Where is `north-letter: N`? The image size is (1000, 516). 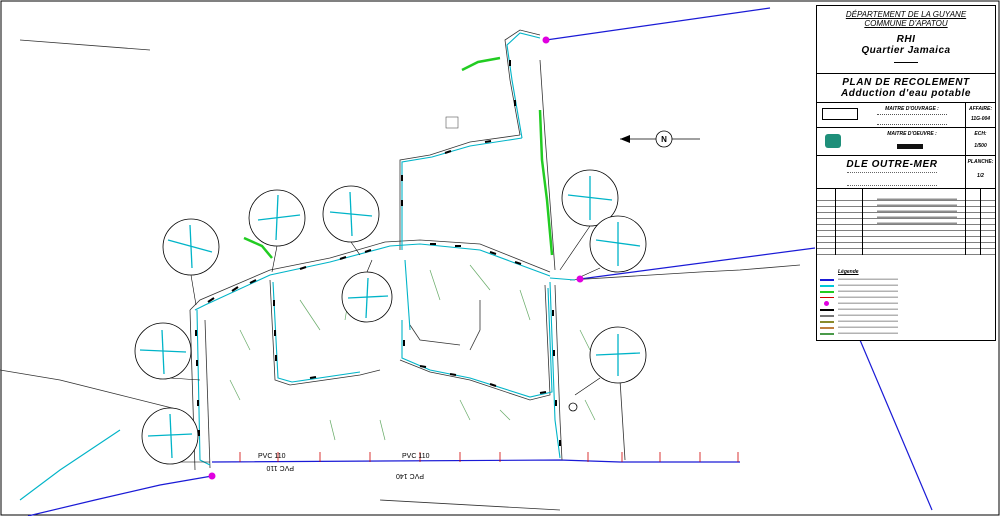 north-letter: N is located at coordinates (664, 139).